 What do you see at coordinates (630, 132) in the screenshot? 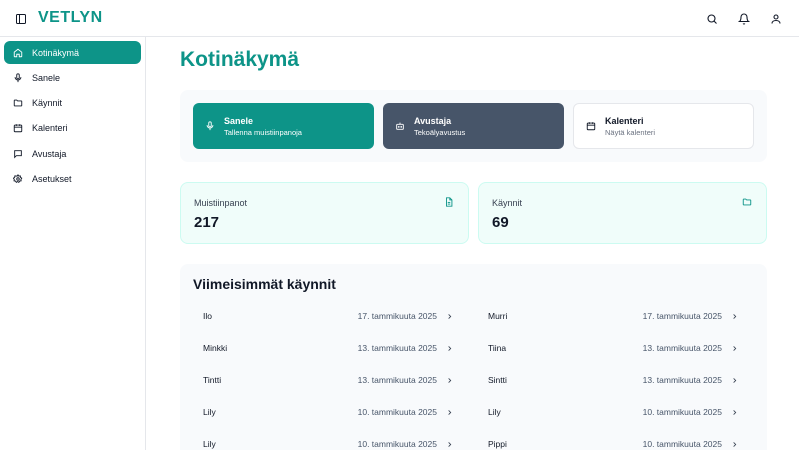
I see `quick-action-subtitle: Näytä kalenteri` at bounding box center [630, 132].